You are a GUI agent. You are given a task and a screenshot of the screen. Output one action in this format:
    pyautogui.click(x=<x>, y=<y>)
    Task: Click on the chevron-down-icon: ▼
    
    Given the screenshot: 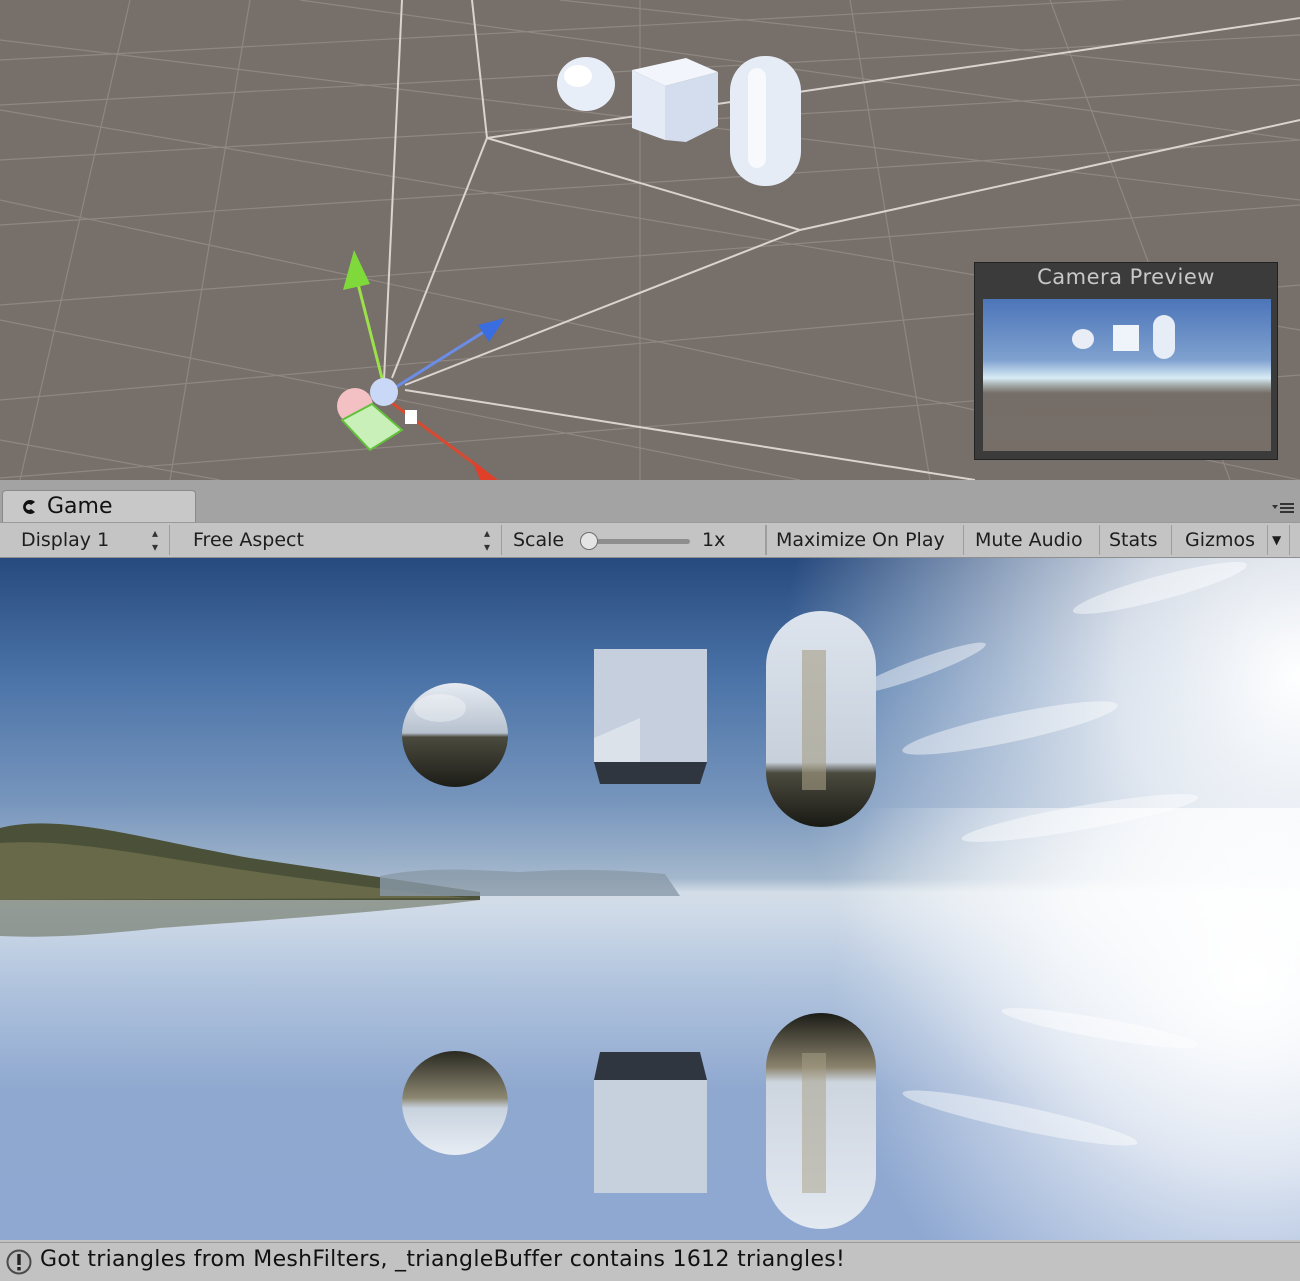 What is the action you would take?
    pyautogui.click(x=1277, y=540)
    